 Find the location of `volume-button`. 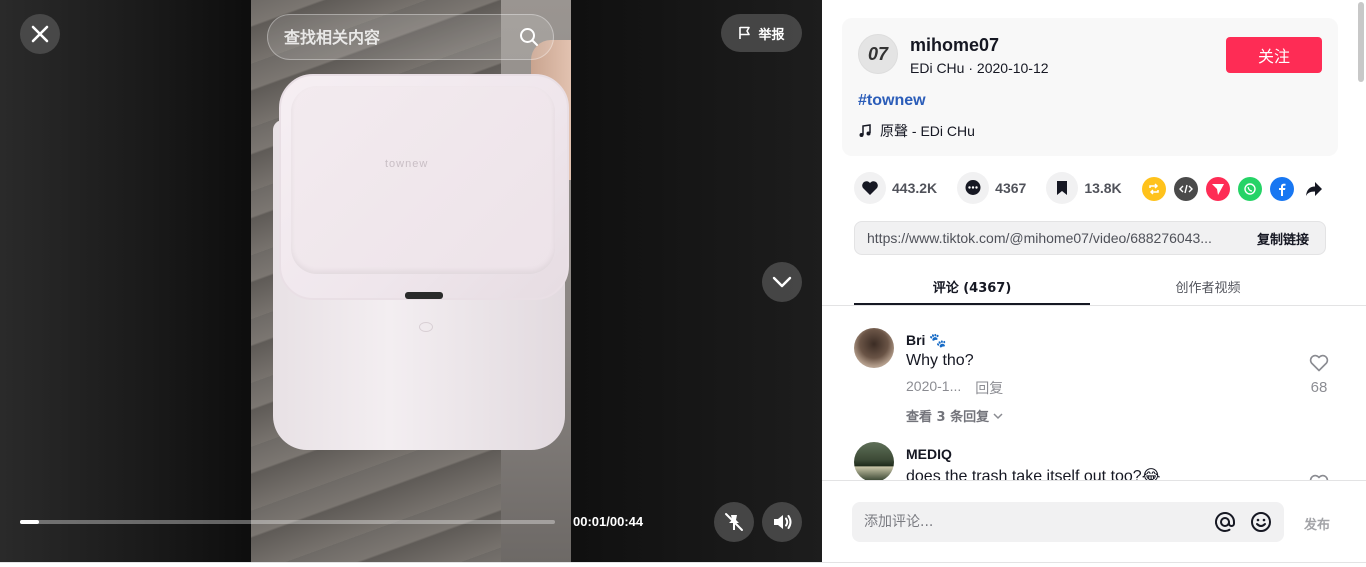

volume-button is located at coordinates (782, 522).